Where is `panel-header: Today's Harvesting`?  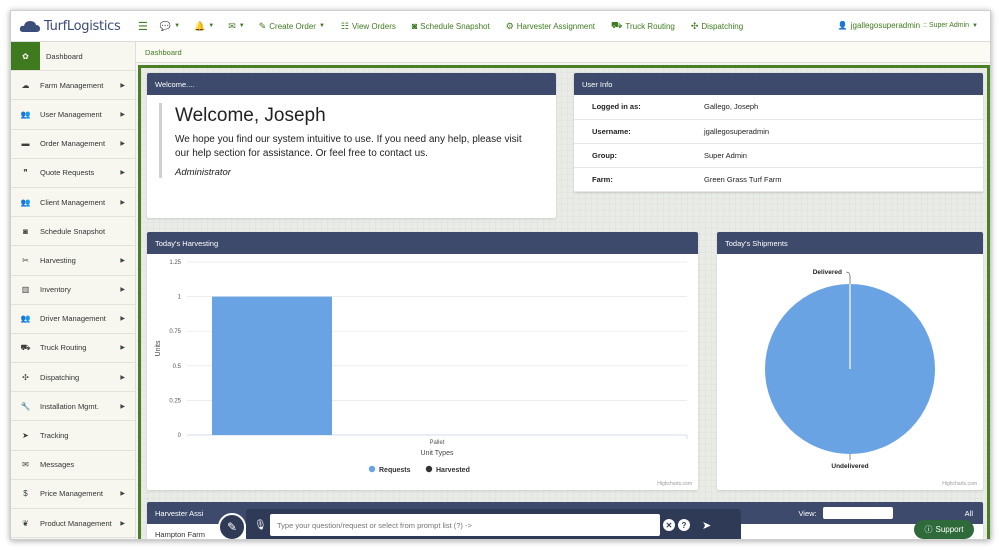
panel-header: Today's Harvesting is located at coordinates (422, 243).